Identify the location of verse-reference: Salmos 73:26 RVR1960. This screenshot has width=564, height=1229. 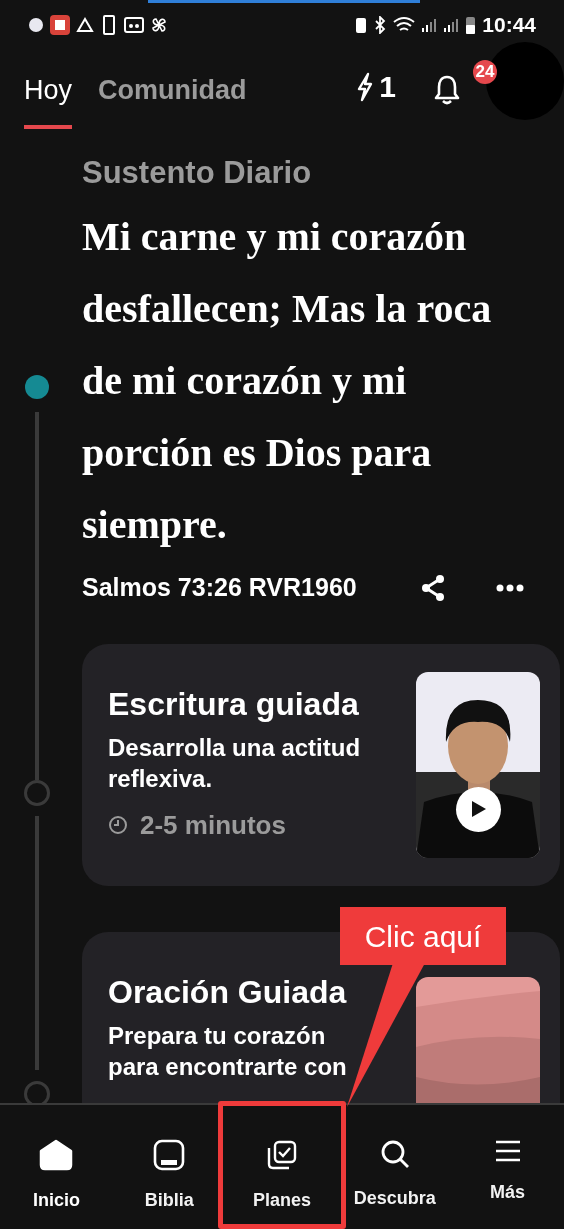
(219, 587).